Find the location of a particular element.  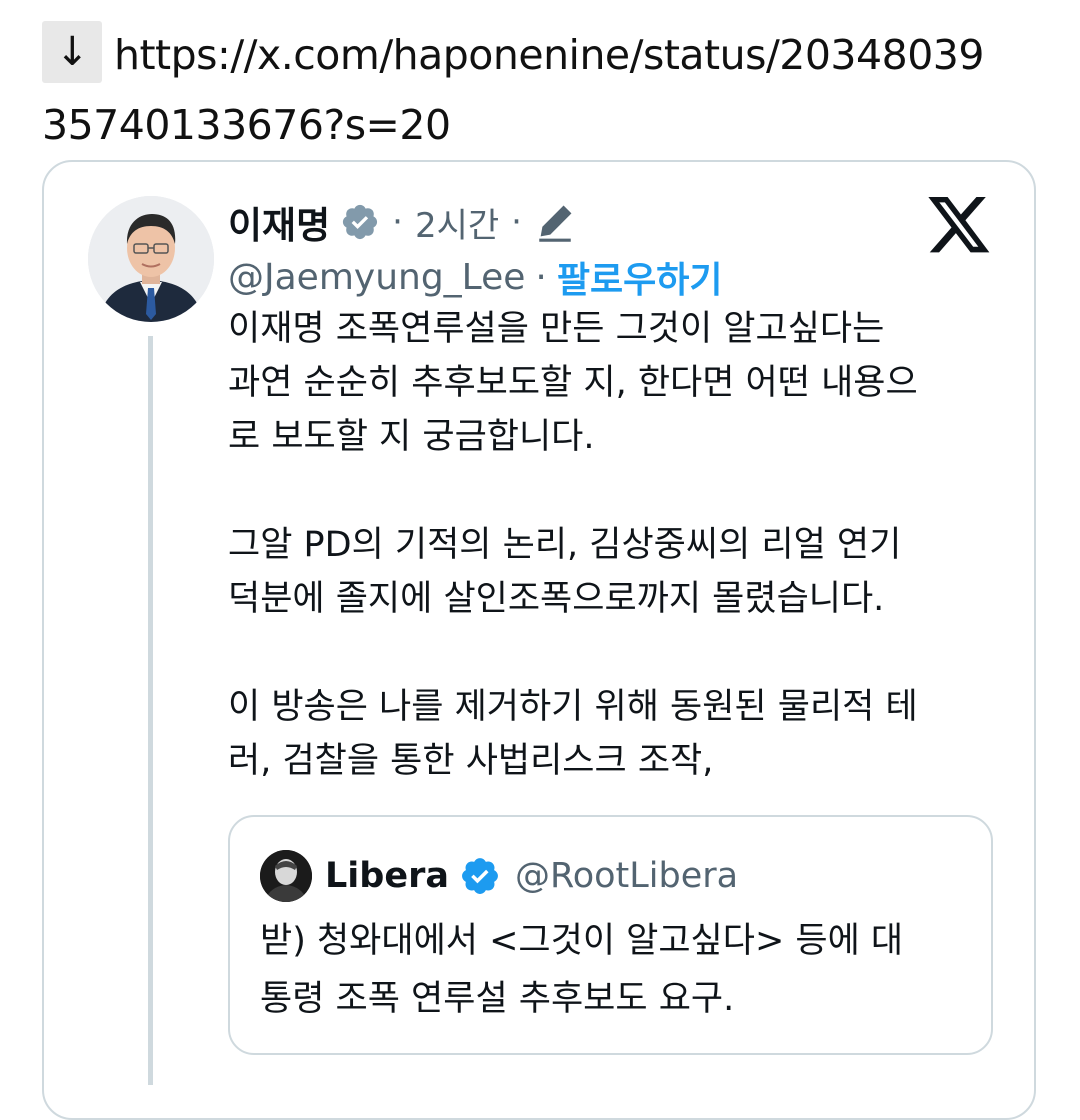

quoted-author-avatar is located at coordinates (286, 876).